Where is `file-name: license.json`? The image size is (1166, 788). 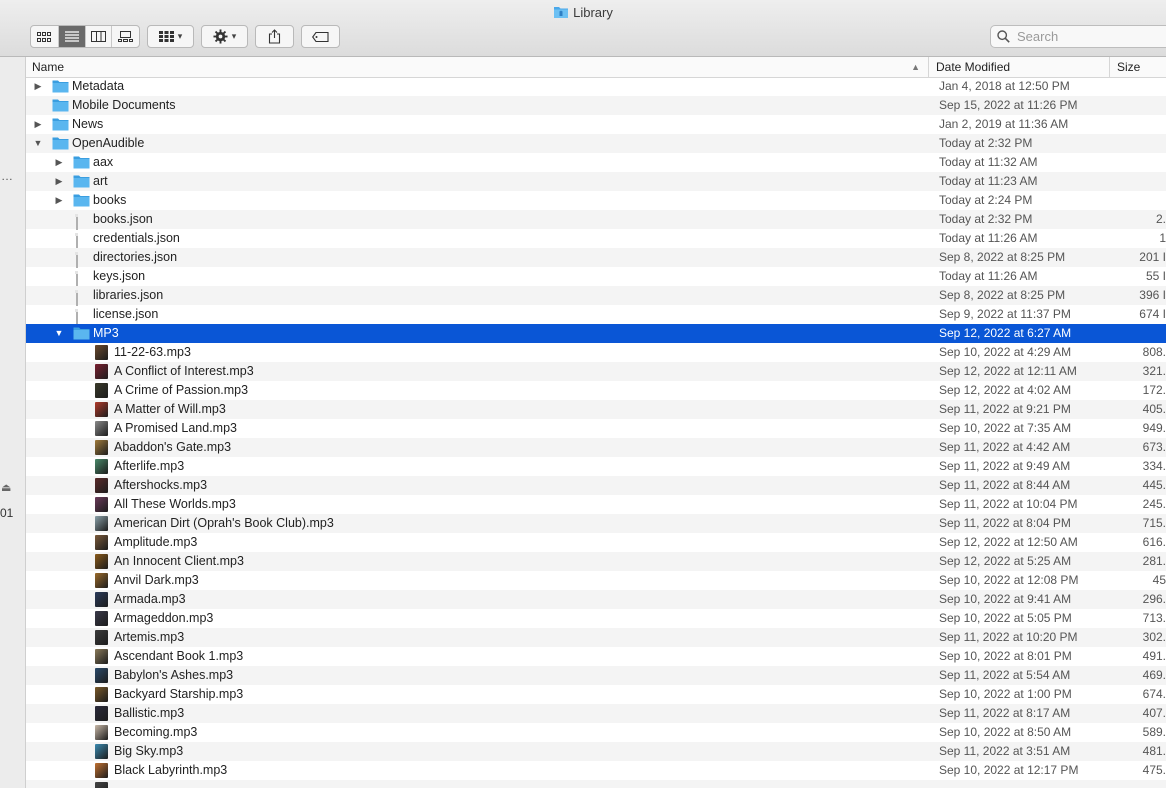 file-name: license.json is located at coordinates (126, 314).